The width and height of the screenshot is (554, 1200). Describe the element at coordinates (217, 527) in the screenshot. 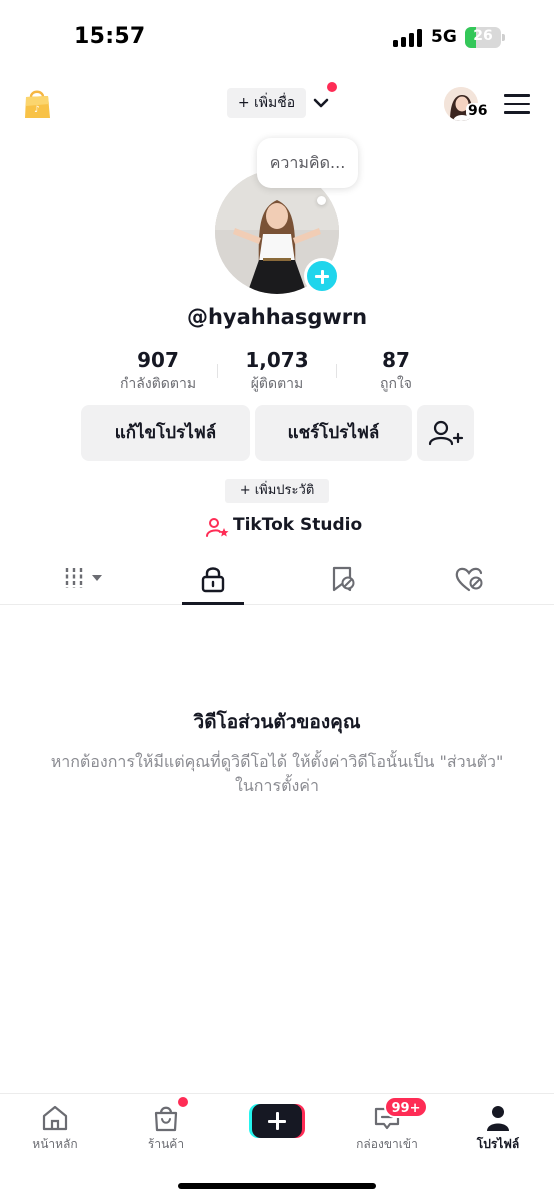

I see `studio-person-star-icon` at that location.